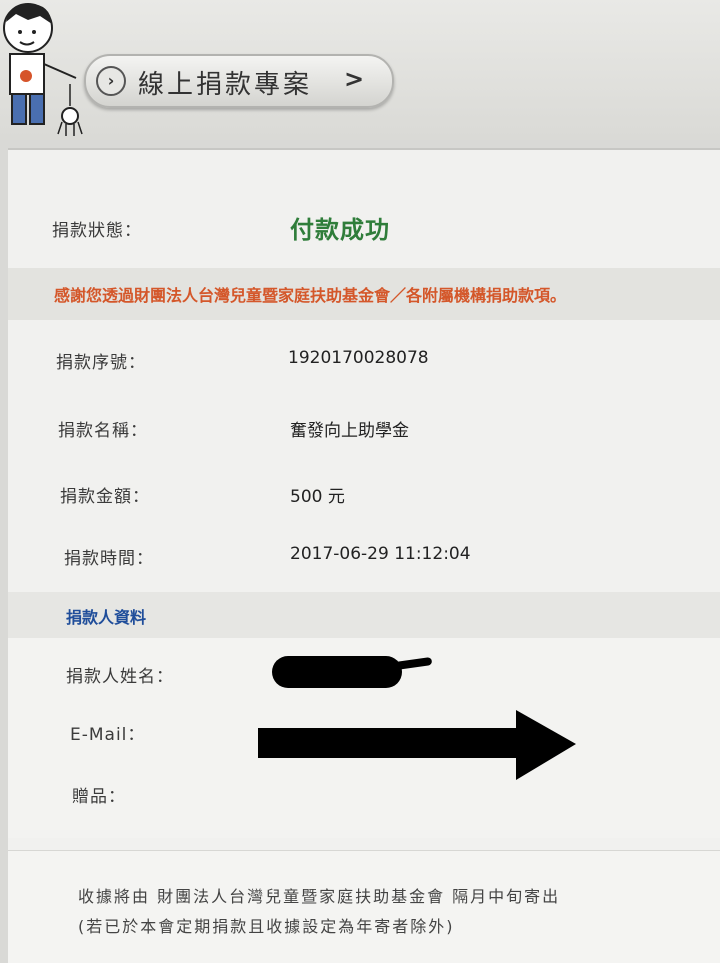  I want to click on chevron-icon: >, so click(354, 79).